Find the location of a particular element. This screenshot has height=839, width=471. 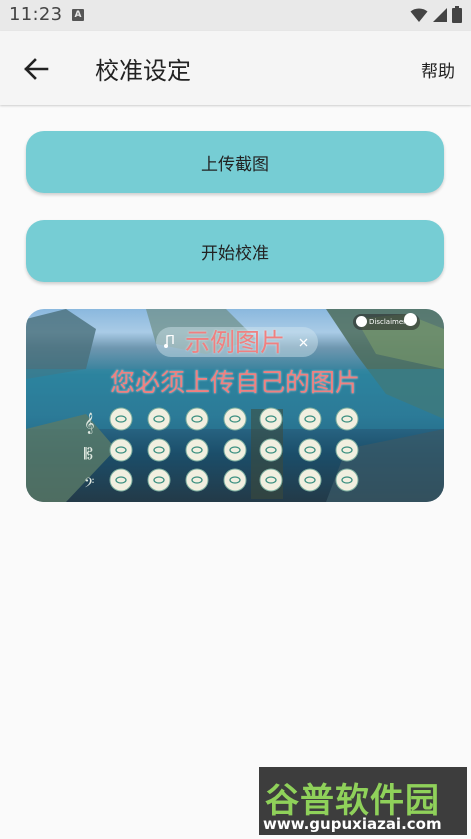

arrow-left-icon is located at coordinates (36, 69).